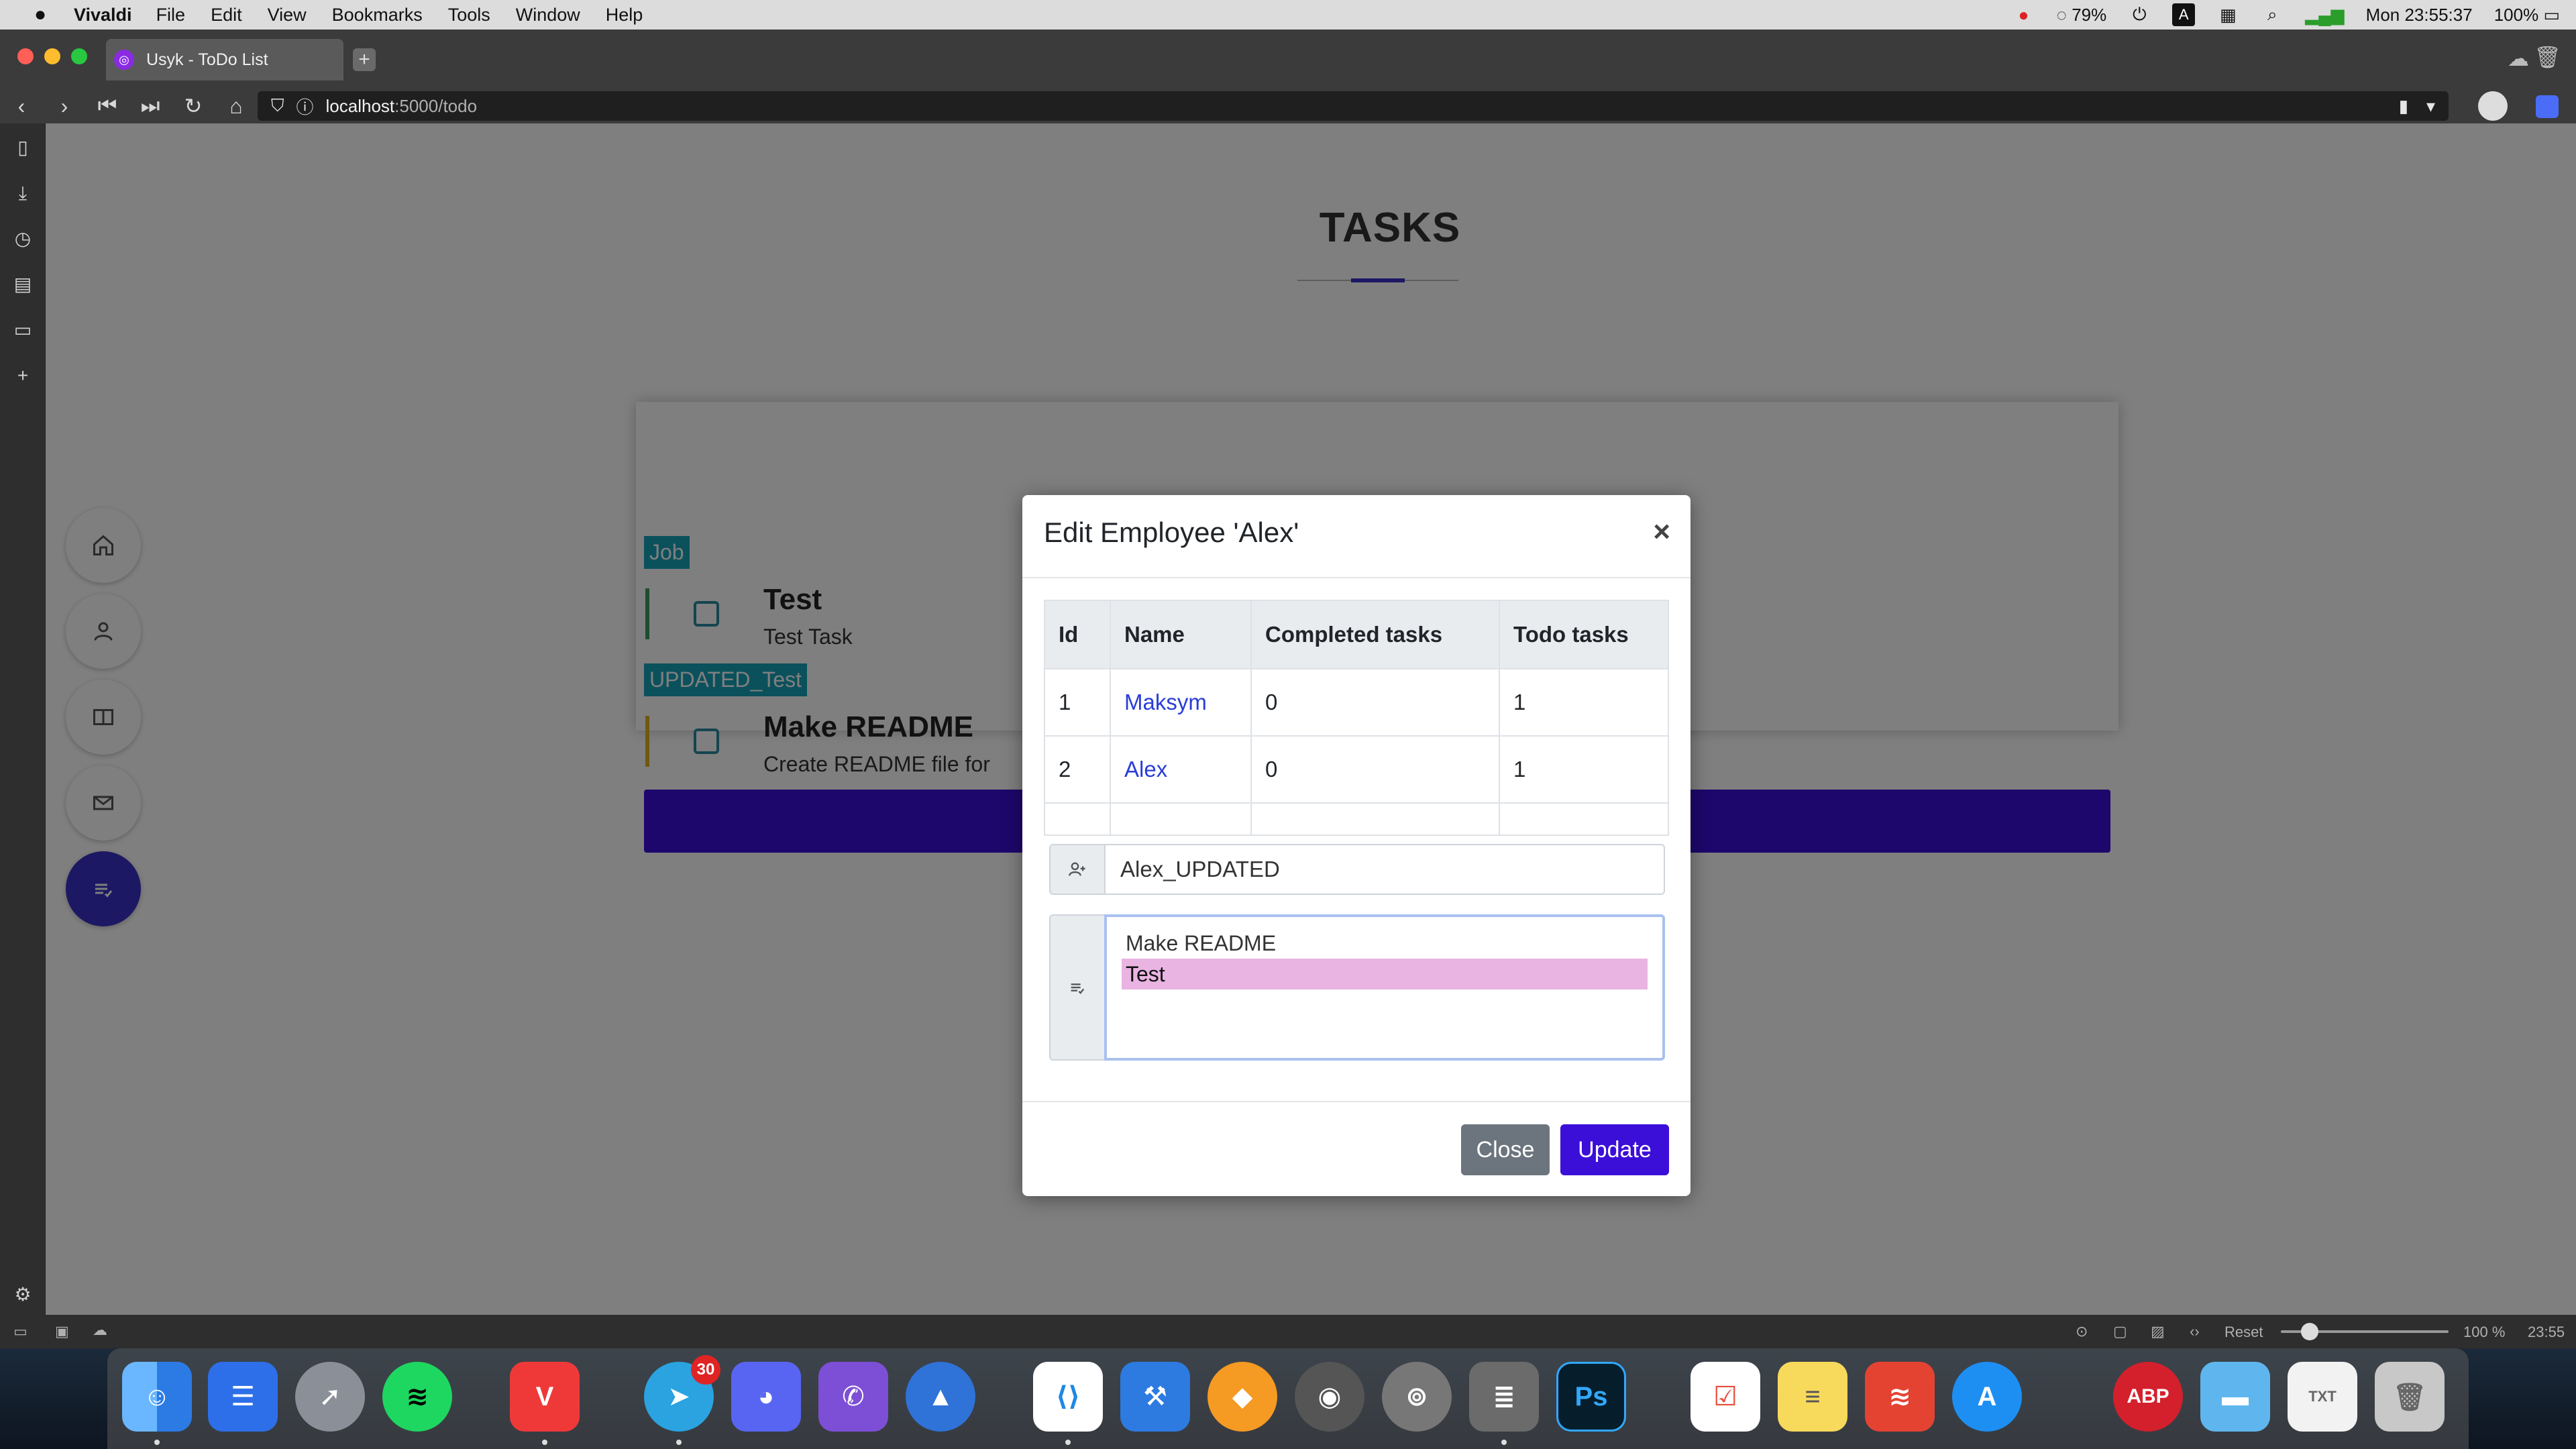 This screenshot has height=1449, width=2576. What do you see at coordinates (1353, 106) in the screenshot?
I see `address-bar: ⛉ ⓘ localhost:5000/todo ▮ ▾` at bounding box center [1353, 106].